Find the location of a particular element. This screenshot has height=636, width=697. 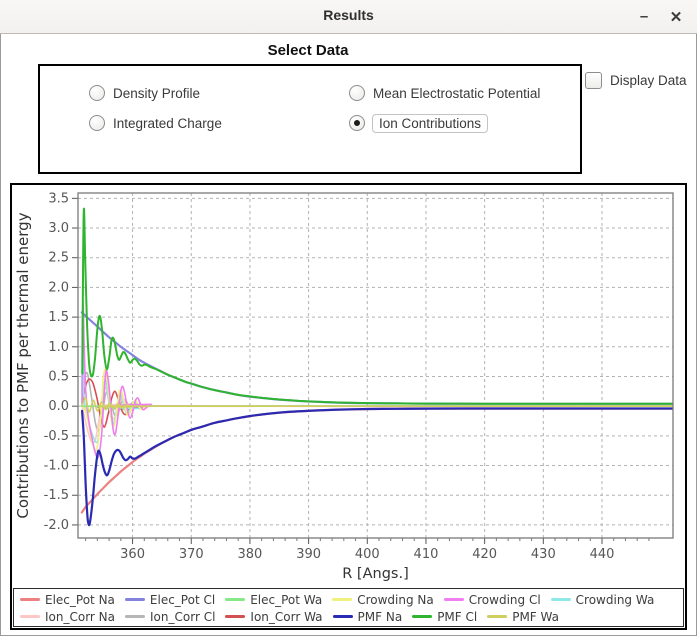

close-icon: ✕ is located at coordinates (676, 16).